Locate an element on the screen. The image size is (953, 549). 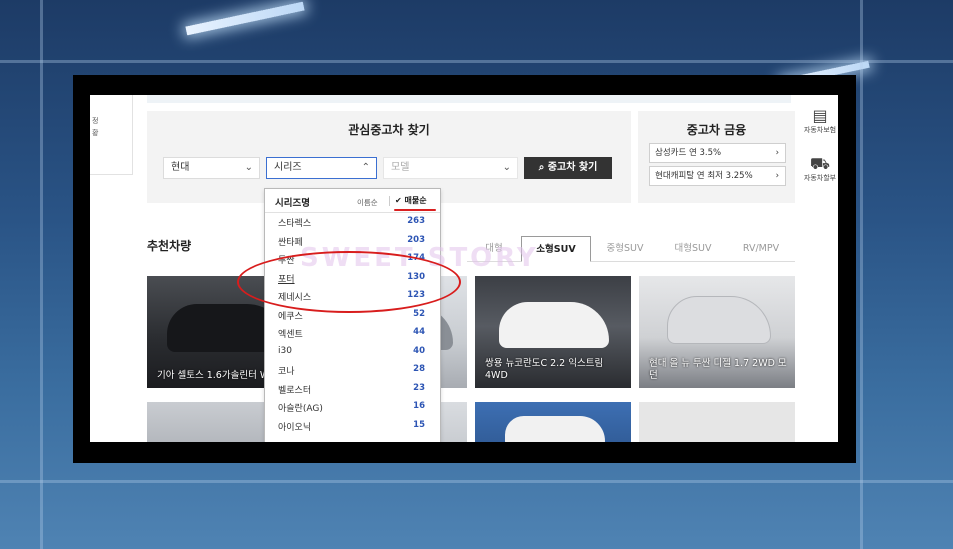
sort-by-name: 이름순 is located at coordinates (367, 202).